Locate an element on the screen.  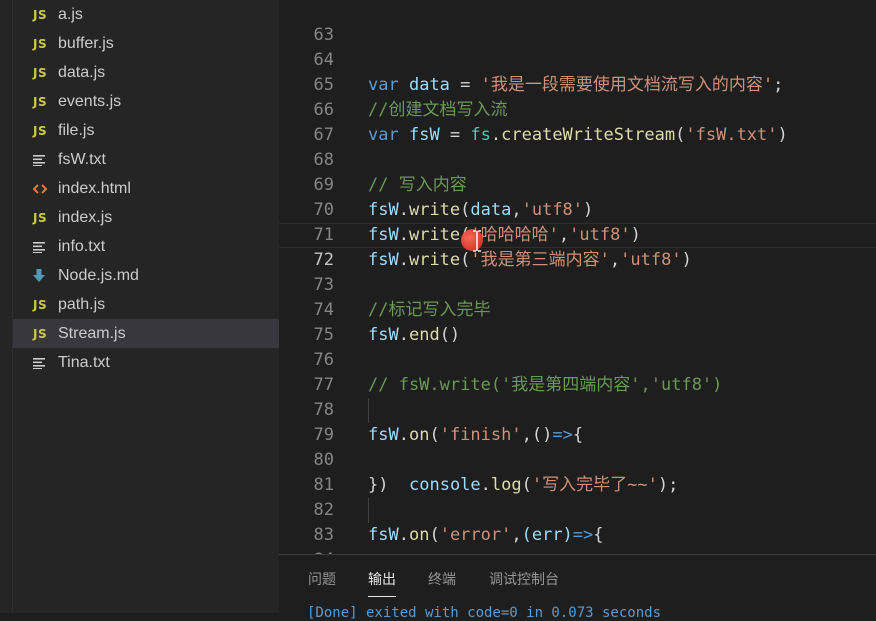
code-line: 69 fsW.write(data,'utf8') is located at coordinates (577, 184).